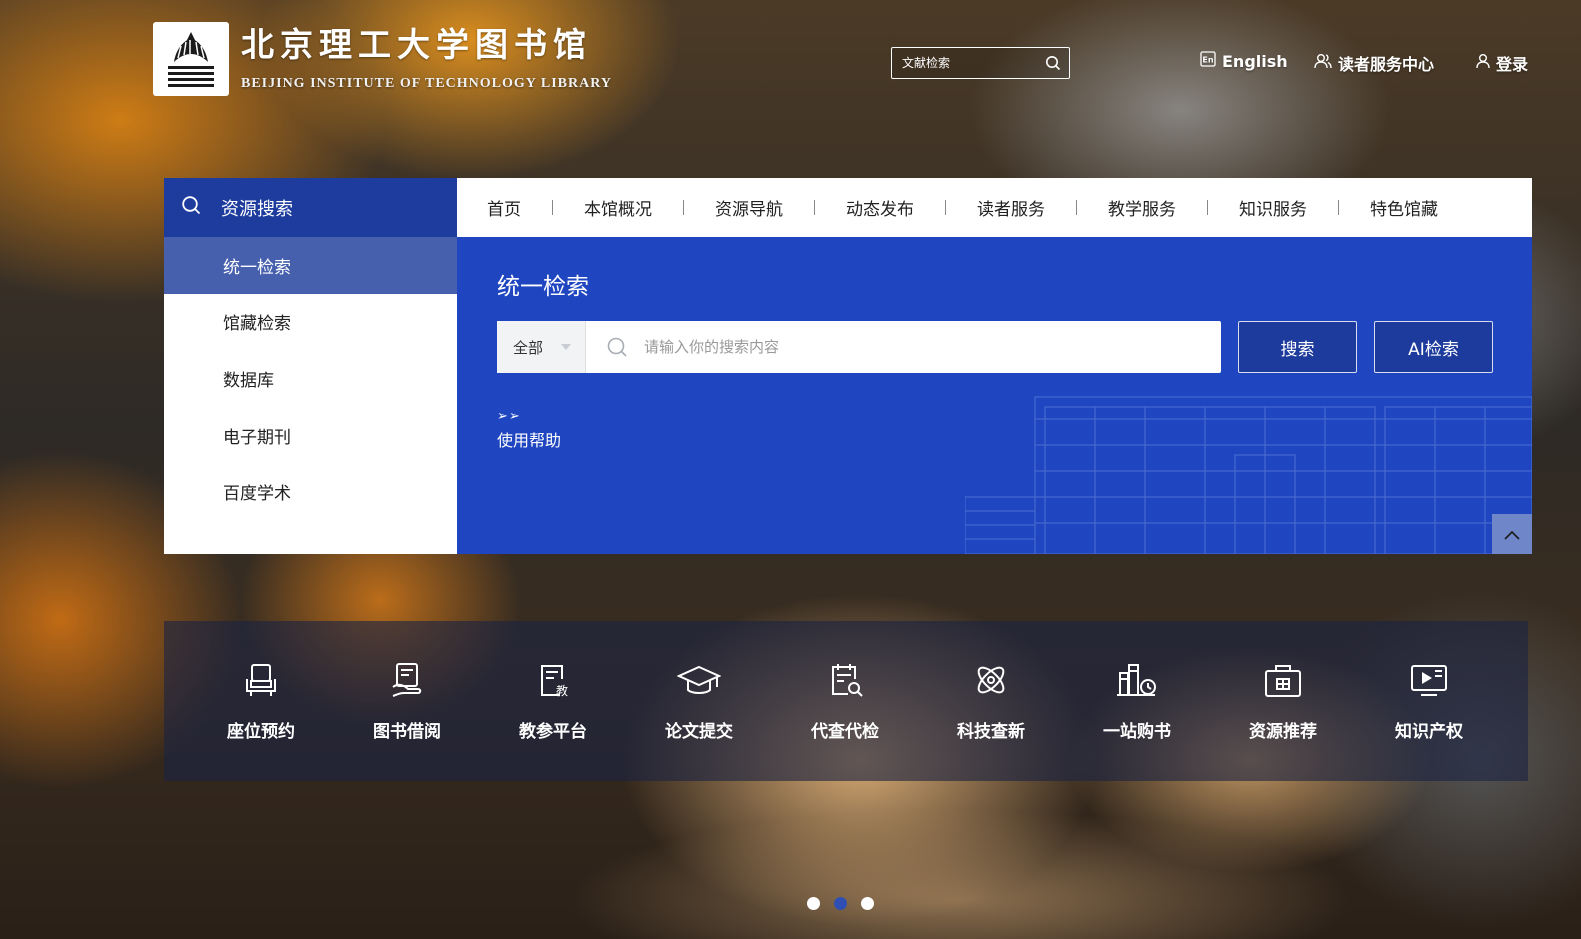  I want to click on atom-icon, so click(991, 682).